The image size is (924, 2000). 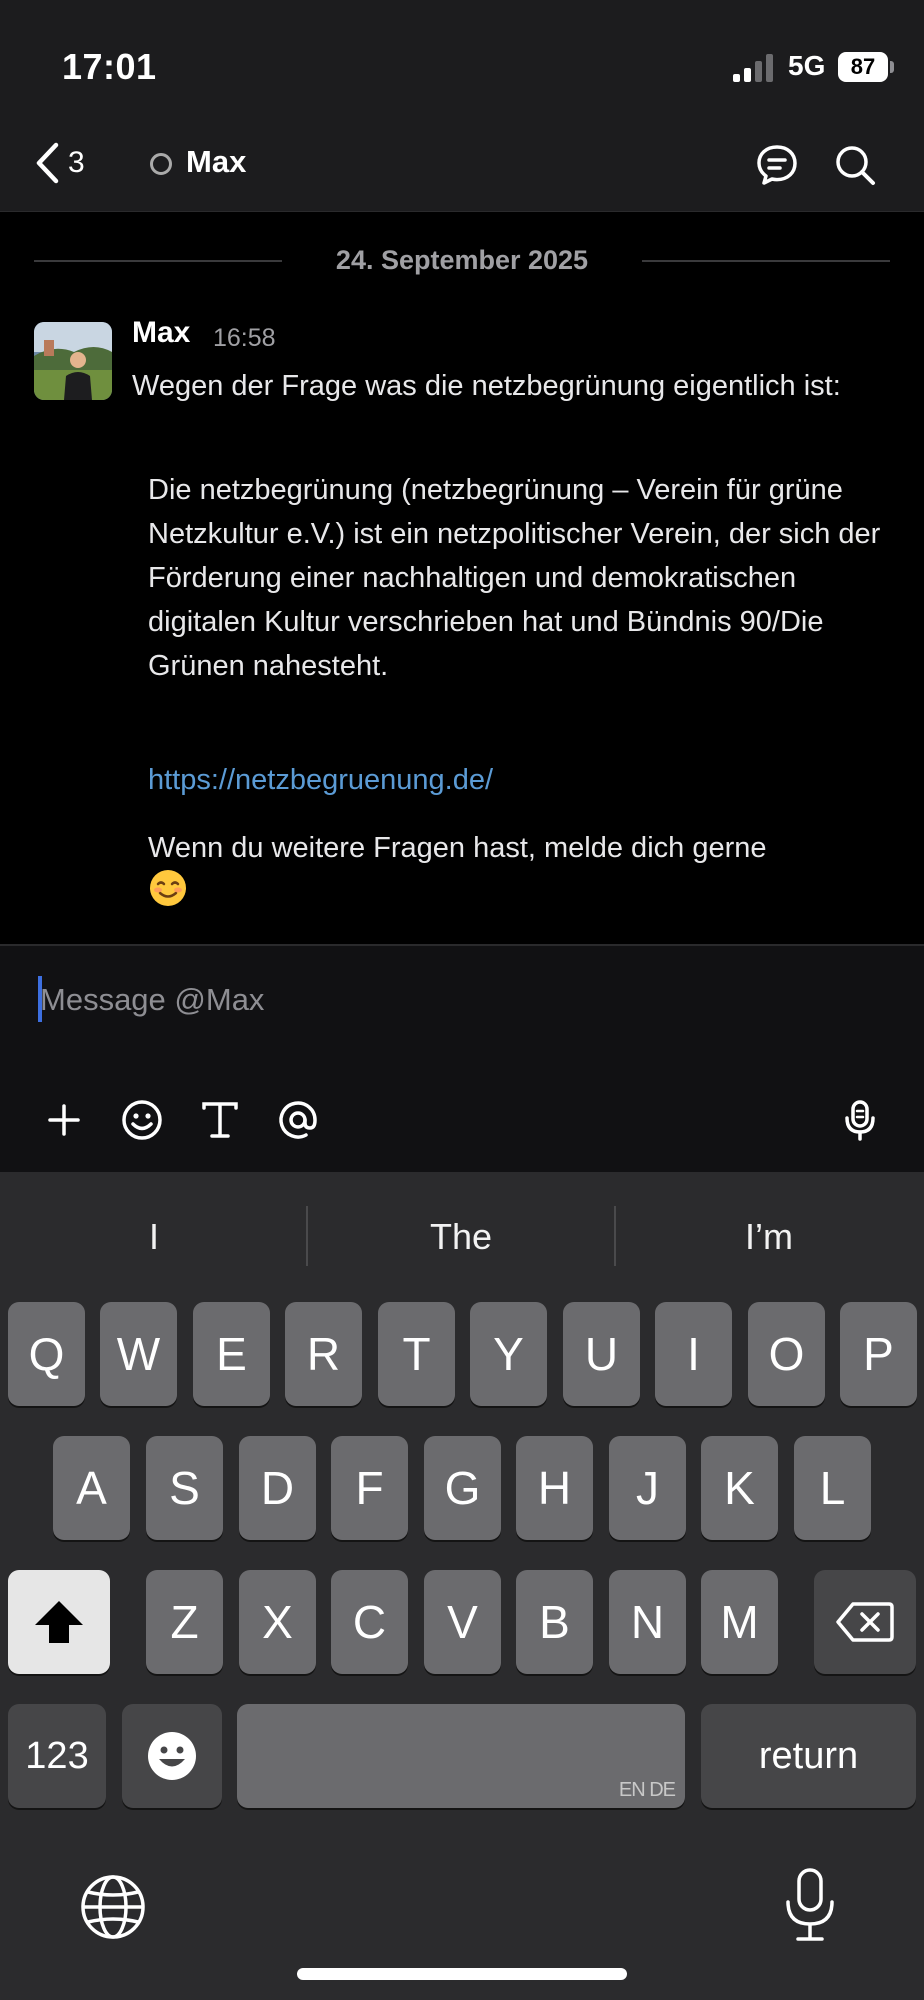 What do you see at coordinates (739, 1622) in the screenshot?
I see `key-m: M` at bounding box center [739, 1622].